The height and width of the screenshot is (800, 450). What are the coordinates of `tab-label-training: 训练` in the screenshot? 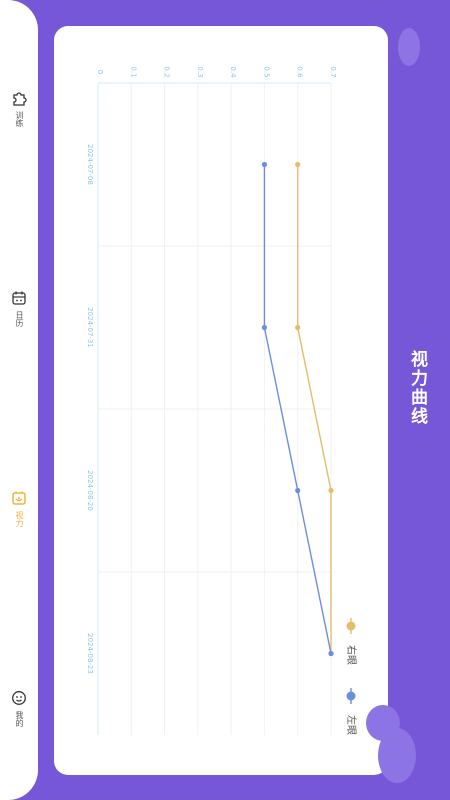 It's located at (19, 119).